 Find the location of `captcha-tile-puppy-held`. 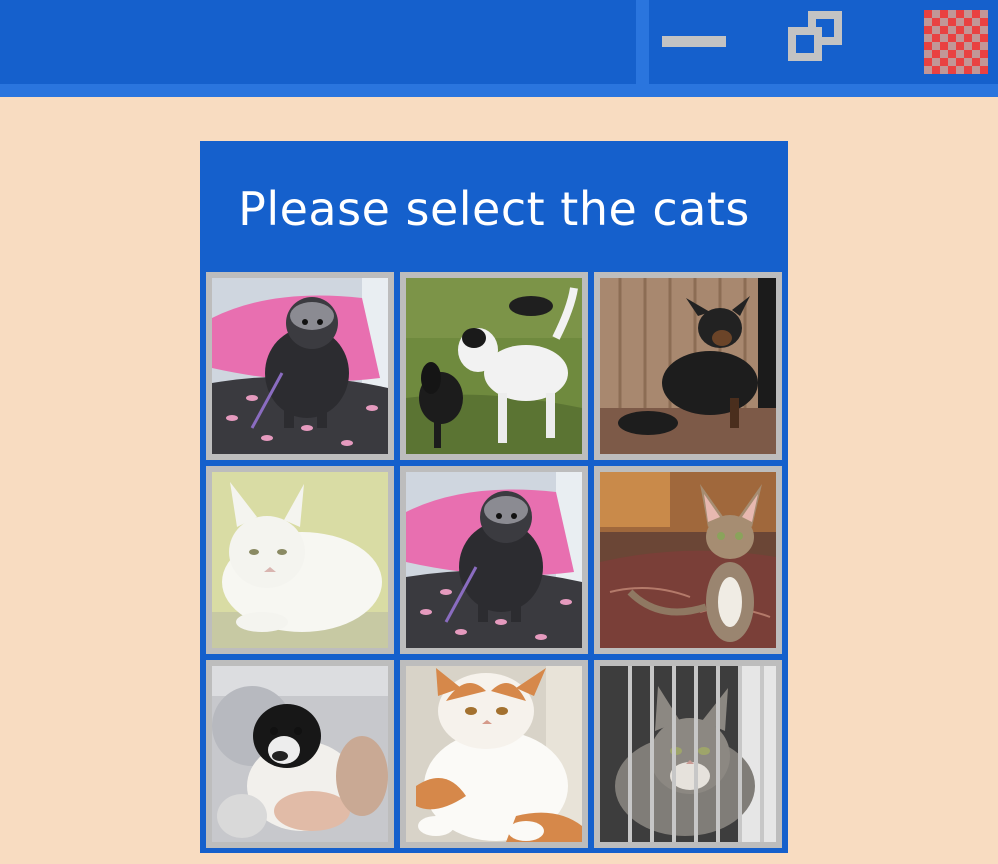

captcha-tile-puppy-held is located at coordinates (300, 754).